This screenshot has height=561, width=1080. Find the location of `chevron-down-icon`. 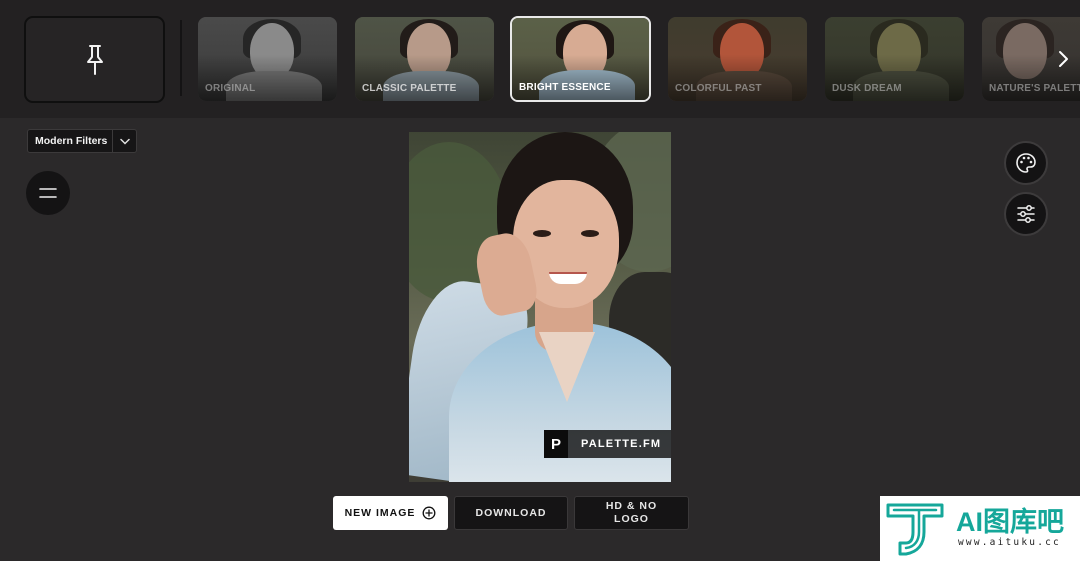

chevron-down-icon is located at coordinates (124, 141).